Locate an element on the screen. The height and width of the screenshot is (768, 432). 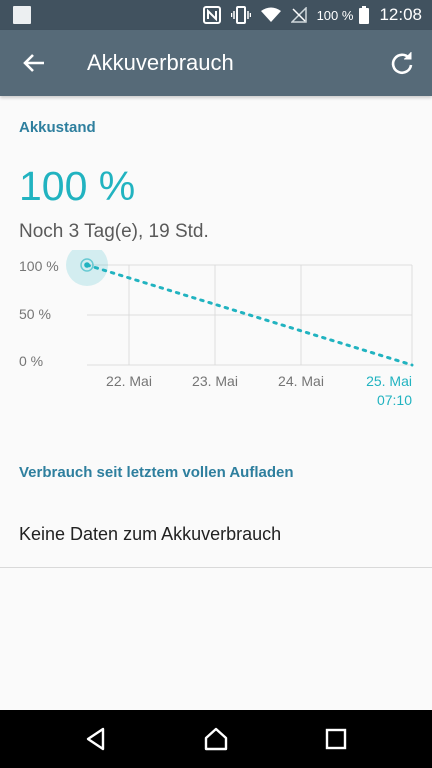
page-title: Akkuverbrauch is located at coordinates (160, 62).